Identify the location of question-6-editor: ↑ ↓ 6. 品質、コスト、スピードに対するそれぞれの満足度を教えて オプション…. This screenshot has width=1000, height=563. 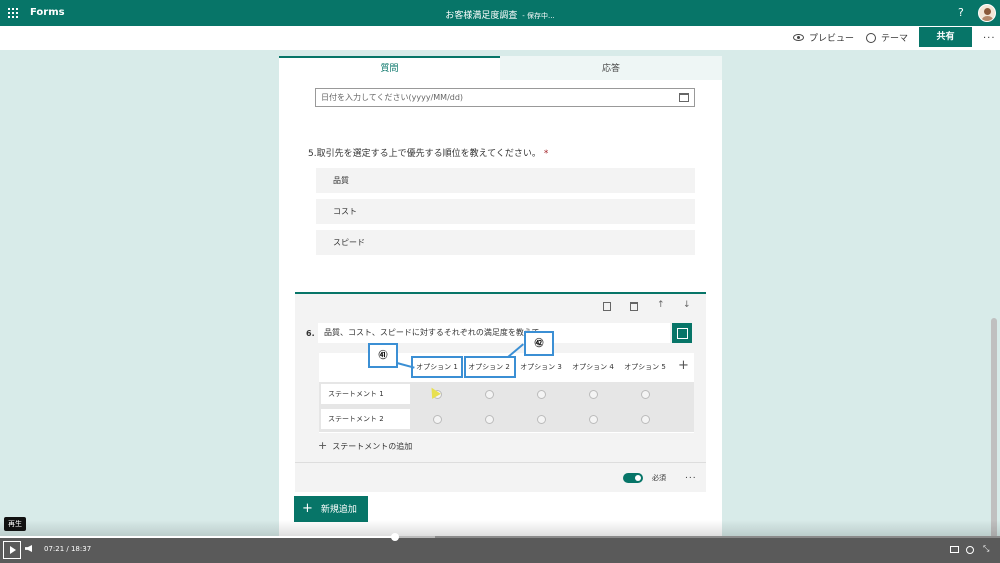
(500, 392).